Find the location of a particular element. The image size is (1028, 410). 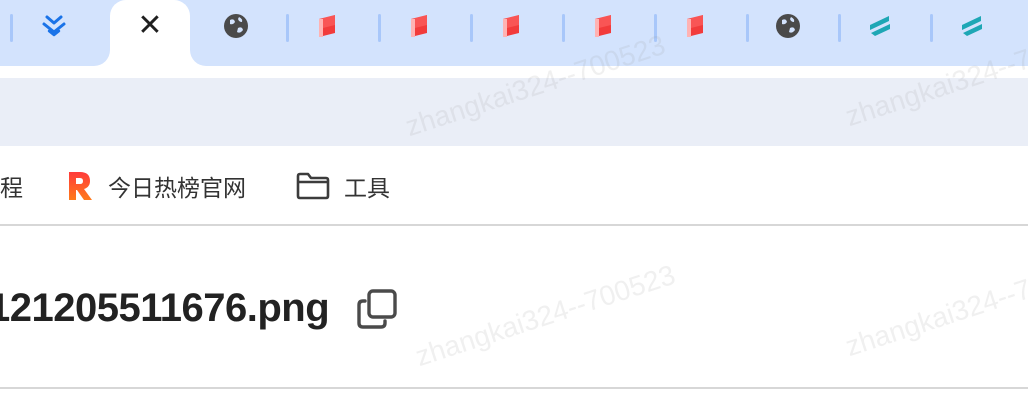

divider is located at coordinates (514, 388).